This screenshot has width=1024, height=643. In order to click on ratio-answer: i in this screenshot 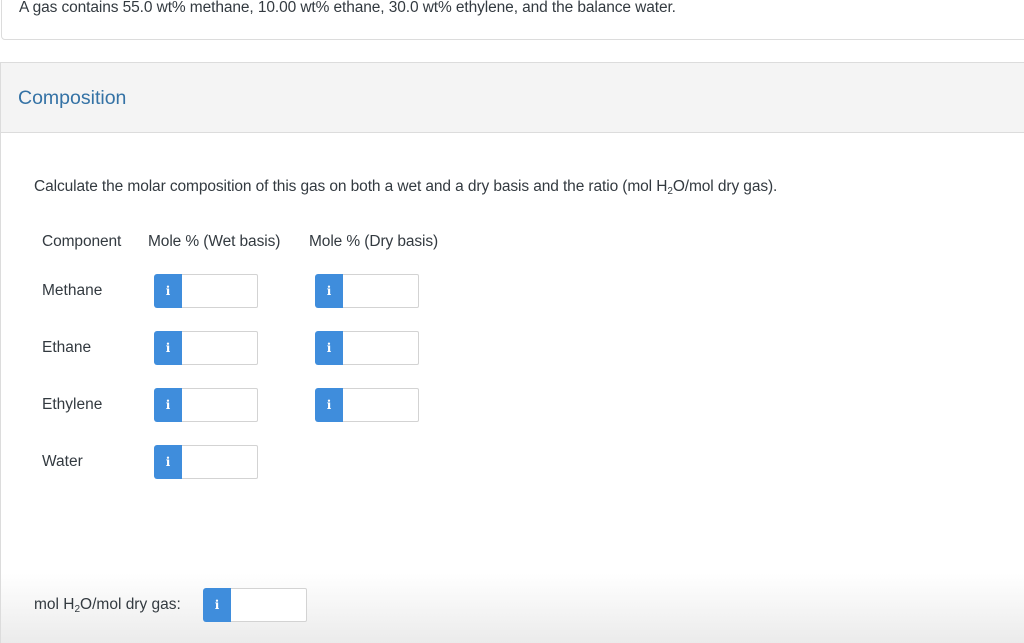, I will do `click(255, 605)`.